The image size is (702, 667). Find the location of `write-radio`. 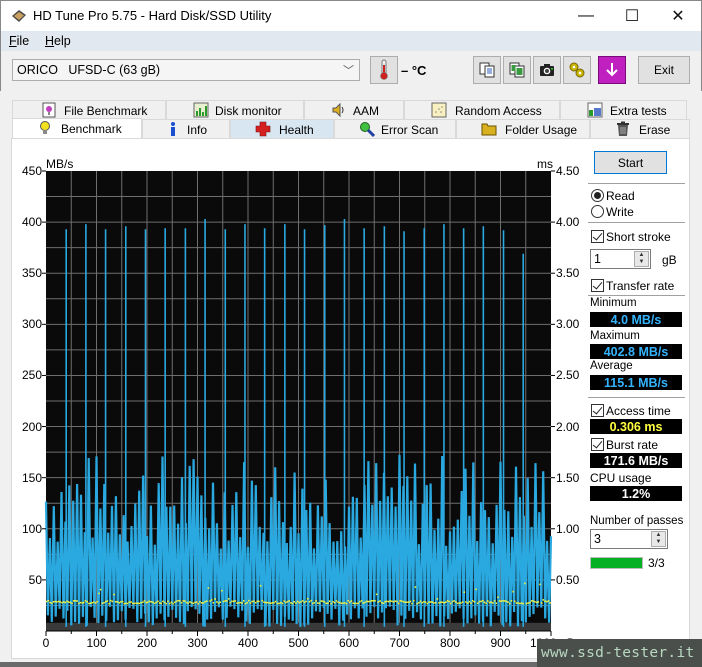

write-radio is located at coordinates (597, 211).